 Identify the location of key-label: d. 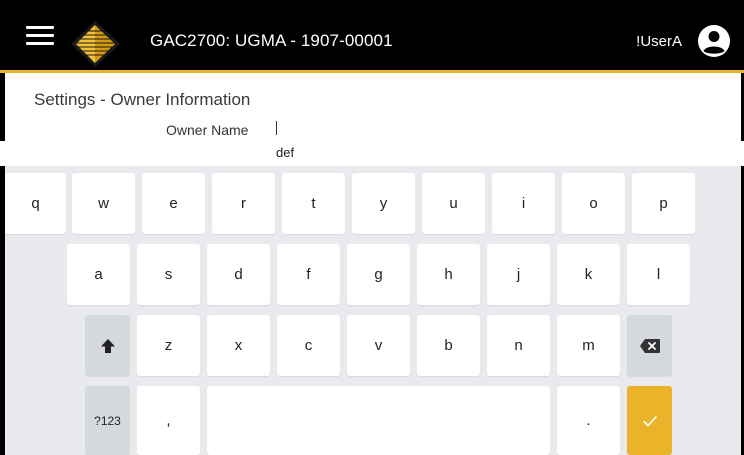
(238, 274).